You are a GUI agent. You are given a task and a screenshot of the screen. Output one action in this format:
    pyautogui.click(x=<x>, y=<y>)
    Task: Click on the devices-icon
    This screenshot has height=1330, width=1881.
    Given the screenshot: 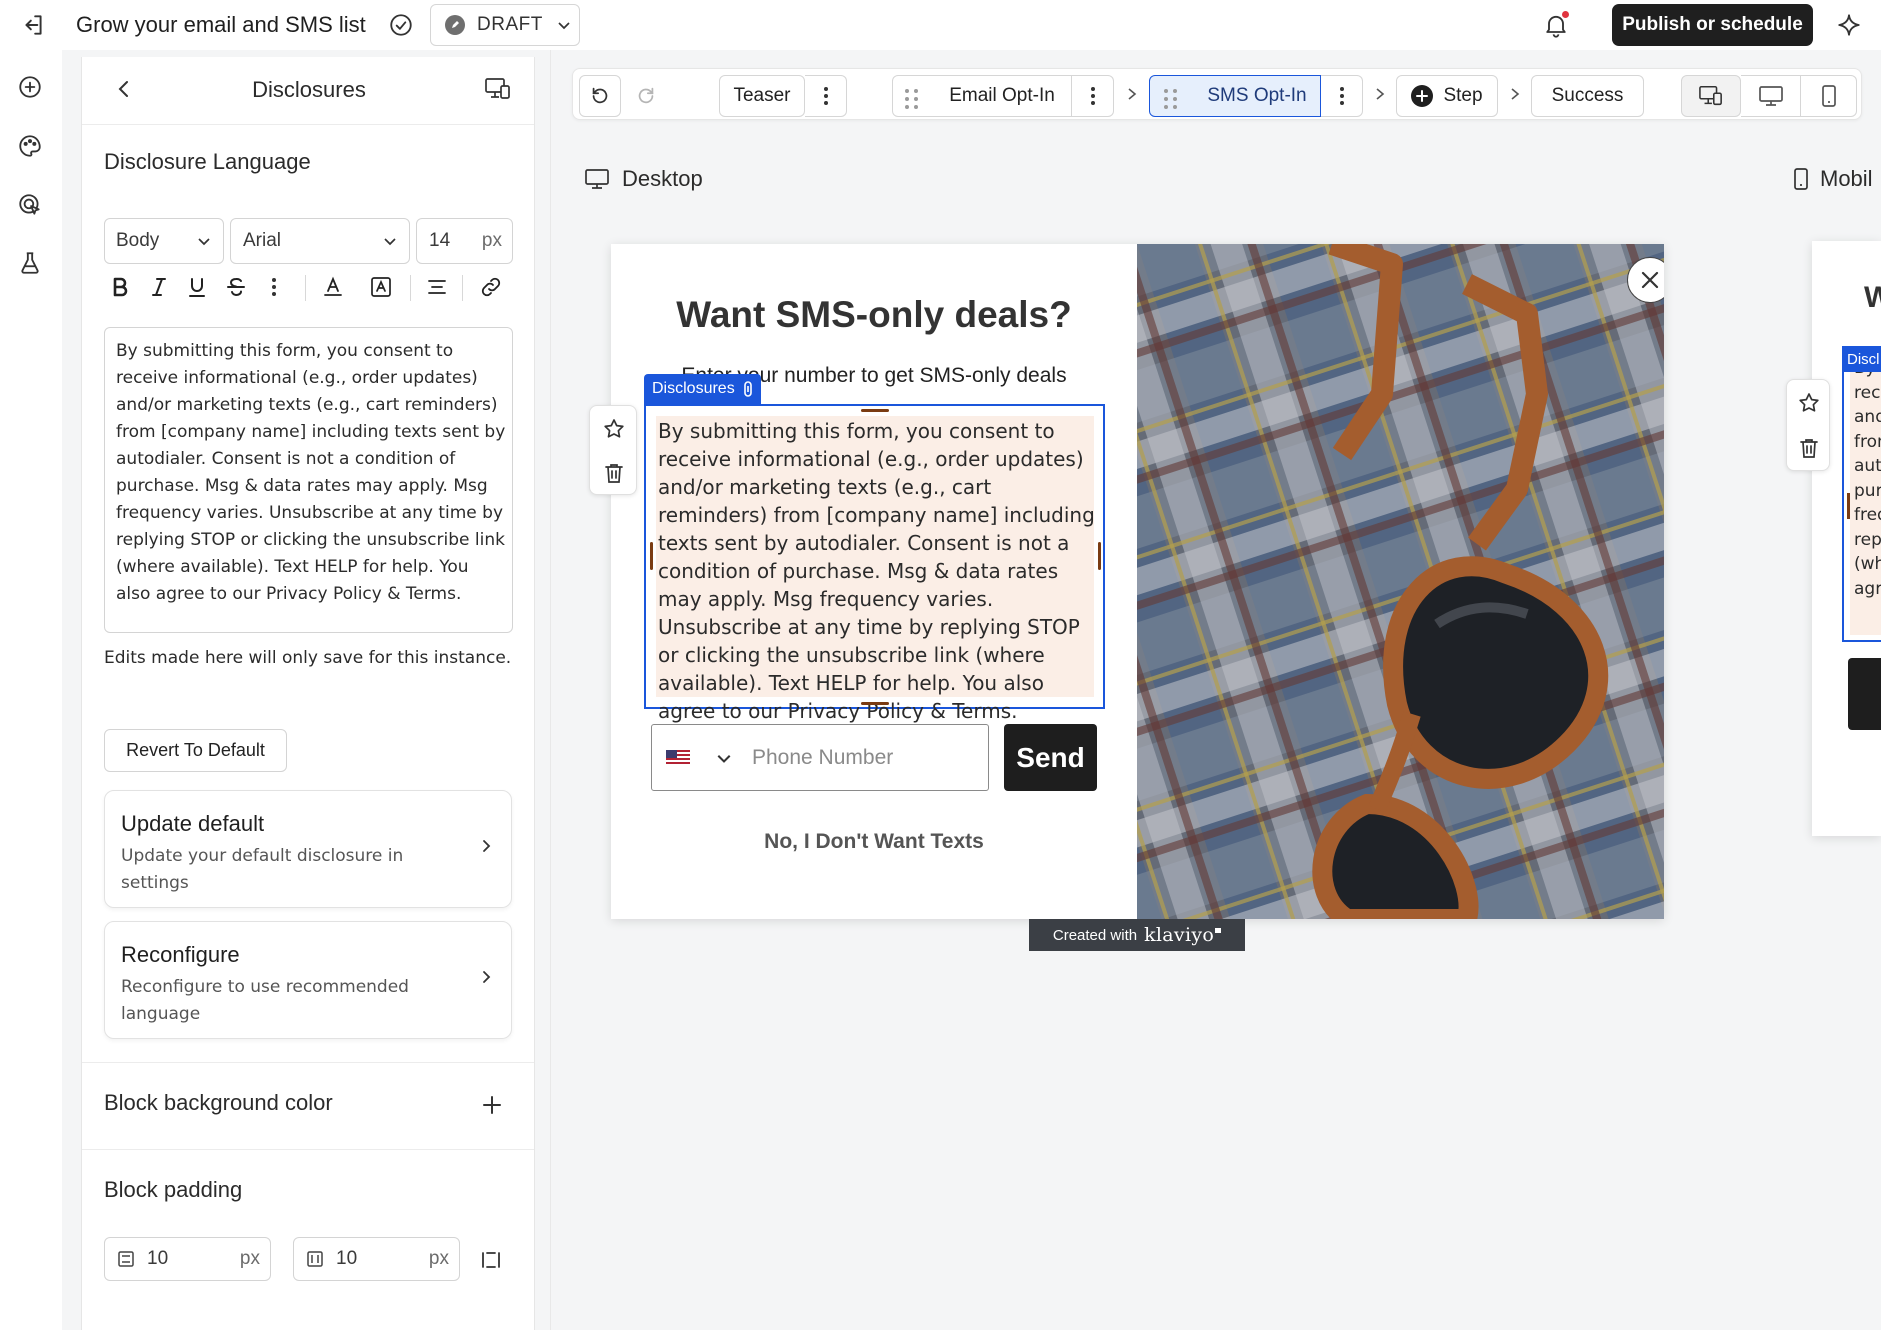 What is the action you would take?
    pyautogui.click(x=1711, y=96)
    